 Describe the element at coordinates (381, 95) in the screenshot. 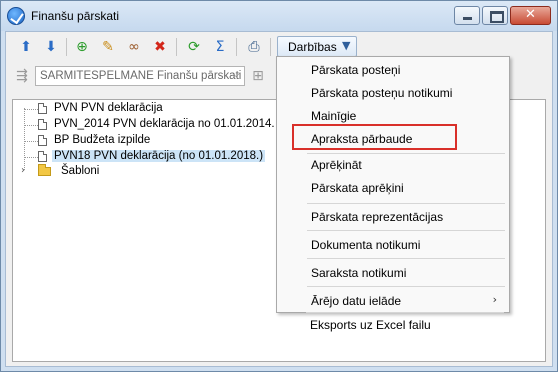

I see `menu-item-report-item-events: Pārskata posteņu notikumi` at that location.